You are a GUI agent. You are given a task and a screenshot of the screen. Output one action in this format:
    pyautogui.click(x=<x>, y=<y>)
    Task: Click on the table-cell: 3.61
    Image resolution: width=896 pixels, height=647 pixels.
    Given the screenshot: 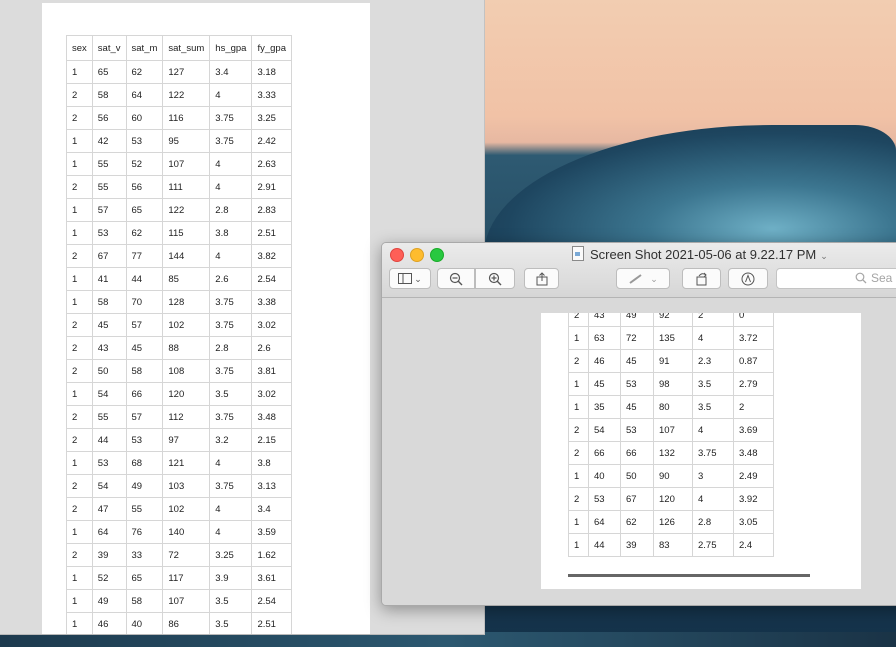 What is the action you would take?
    pyautogui.click(x=271, y=578)
    